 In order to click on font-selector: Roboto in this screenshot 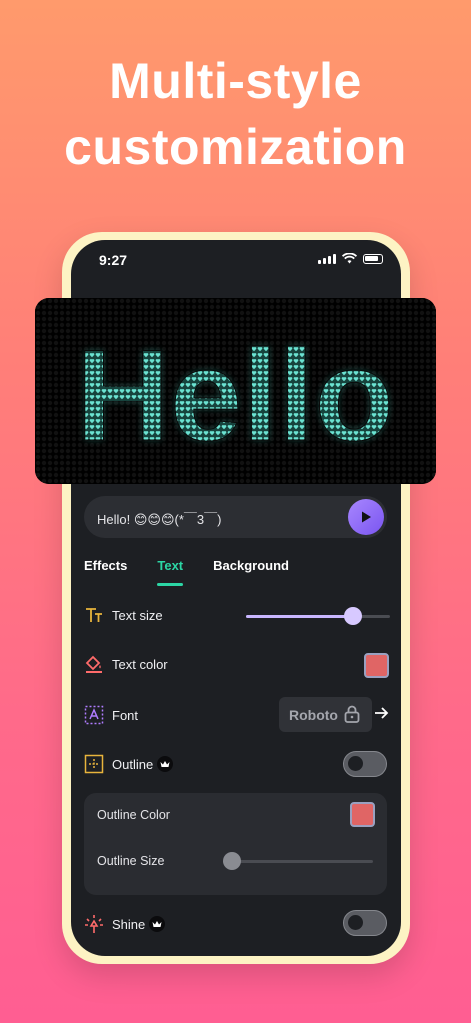, I will do `click(325, 714)`.